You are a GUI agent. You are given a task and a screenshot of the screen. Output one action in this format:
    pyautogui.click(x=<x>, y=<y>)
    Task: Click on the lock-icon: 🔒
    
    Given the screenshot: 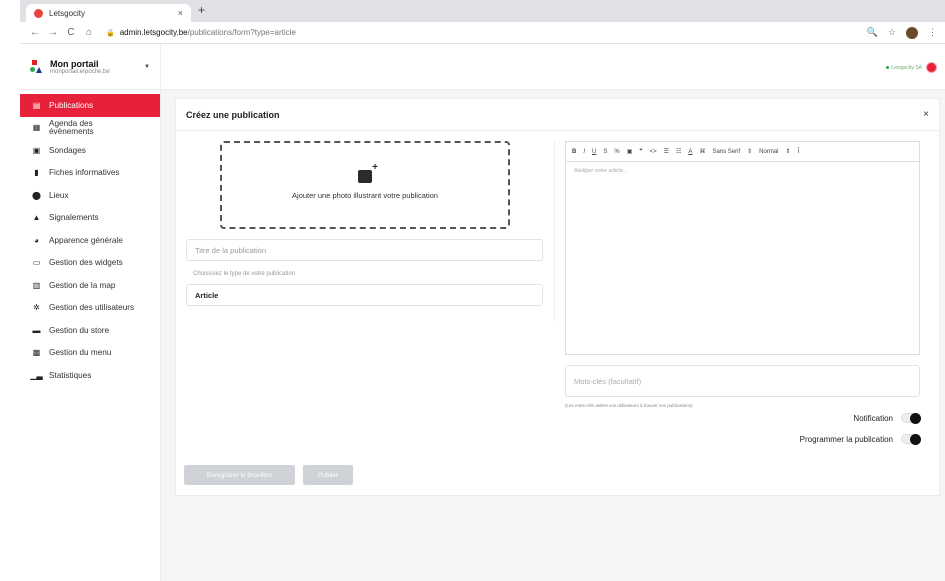 What is the action you would take?
    pyautogui.click(x=110, y=33)
    